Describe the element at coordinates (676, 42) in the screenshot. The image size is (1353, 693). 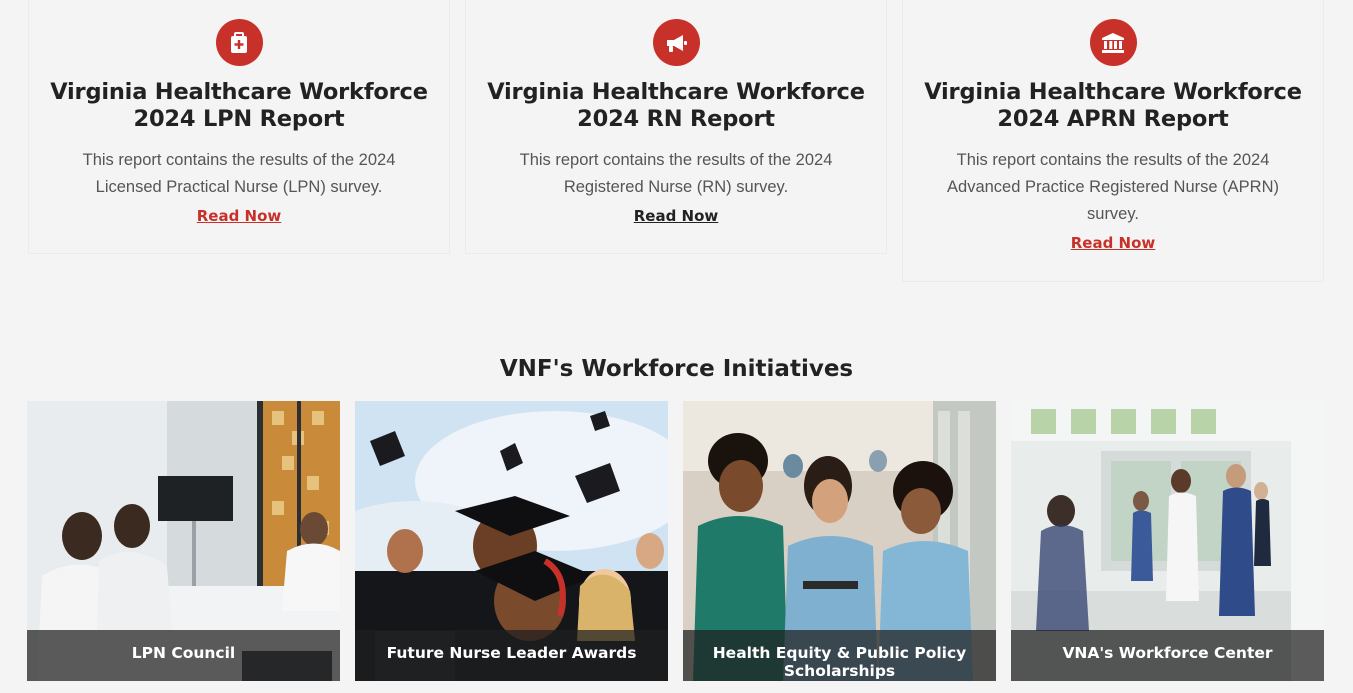
I see `megaphone-icon` at that location.